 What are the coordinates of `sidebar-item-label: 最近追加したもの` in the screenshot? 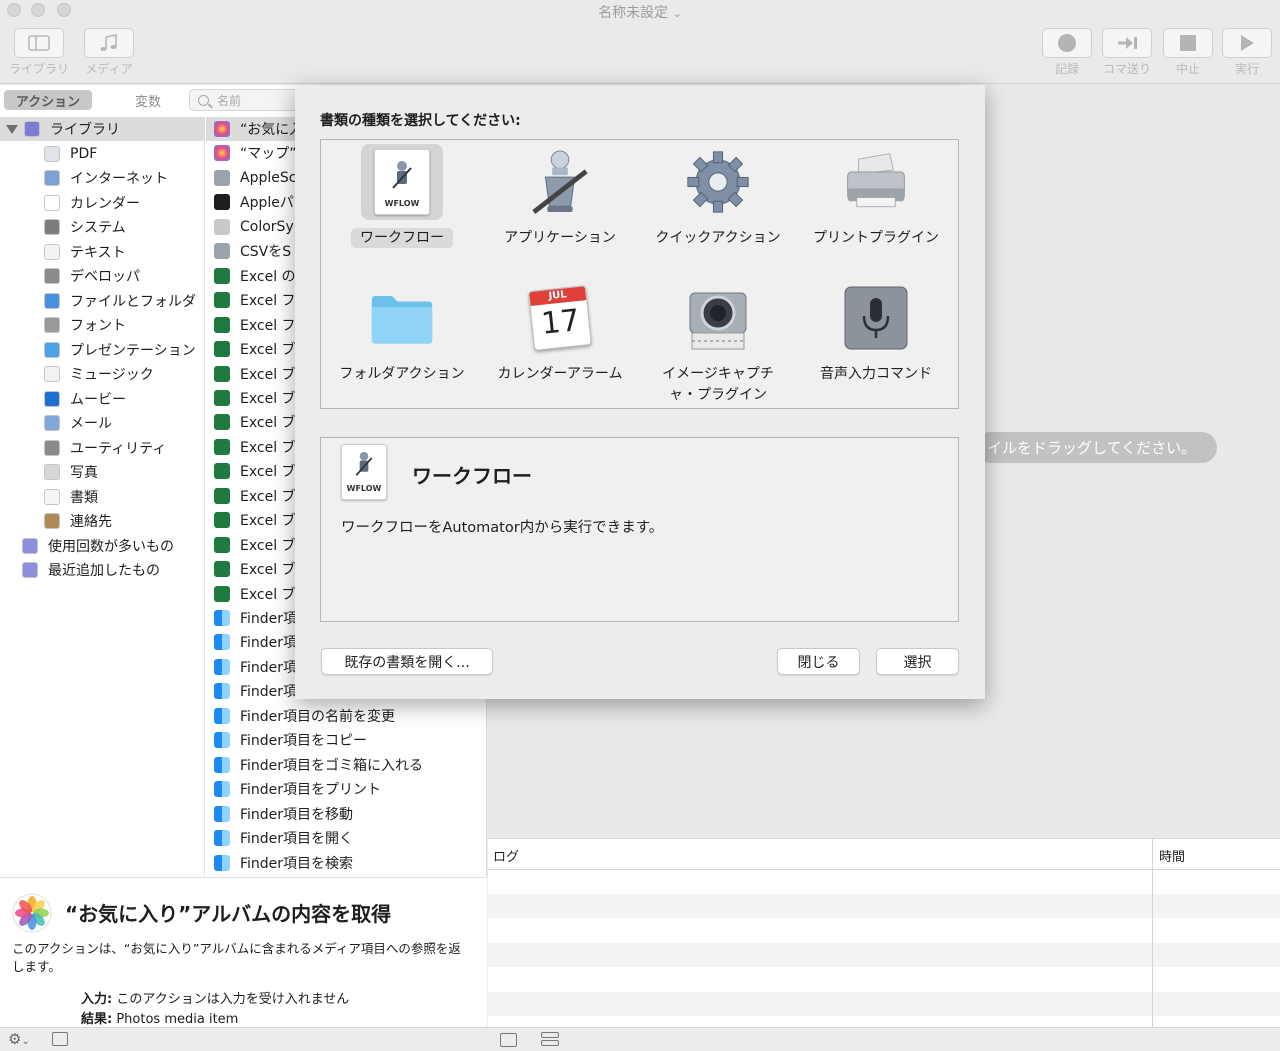 It's located at (104, 571).